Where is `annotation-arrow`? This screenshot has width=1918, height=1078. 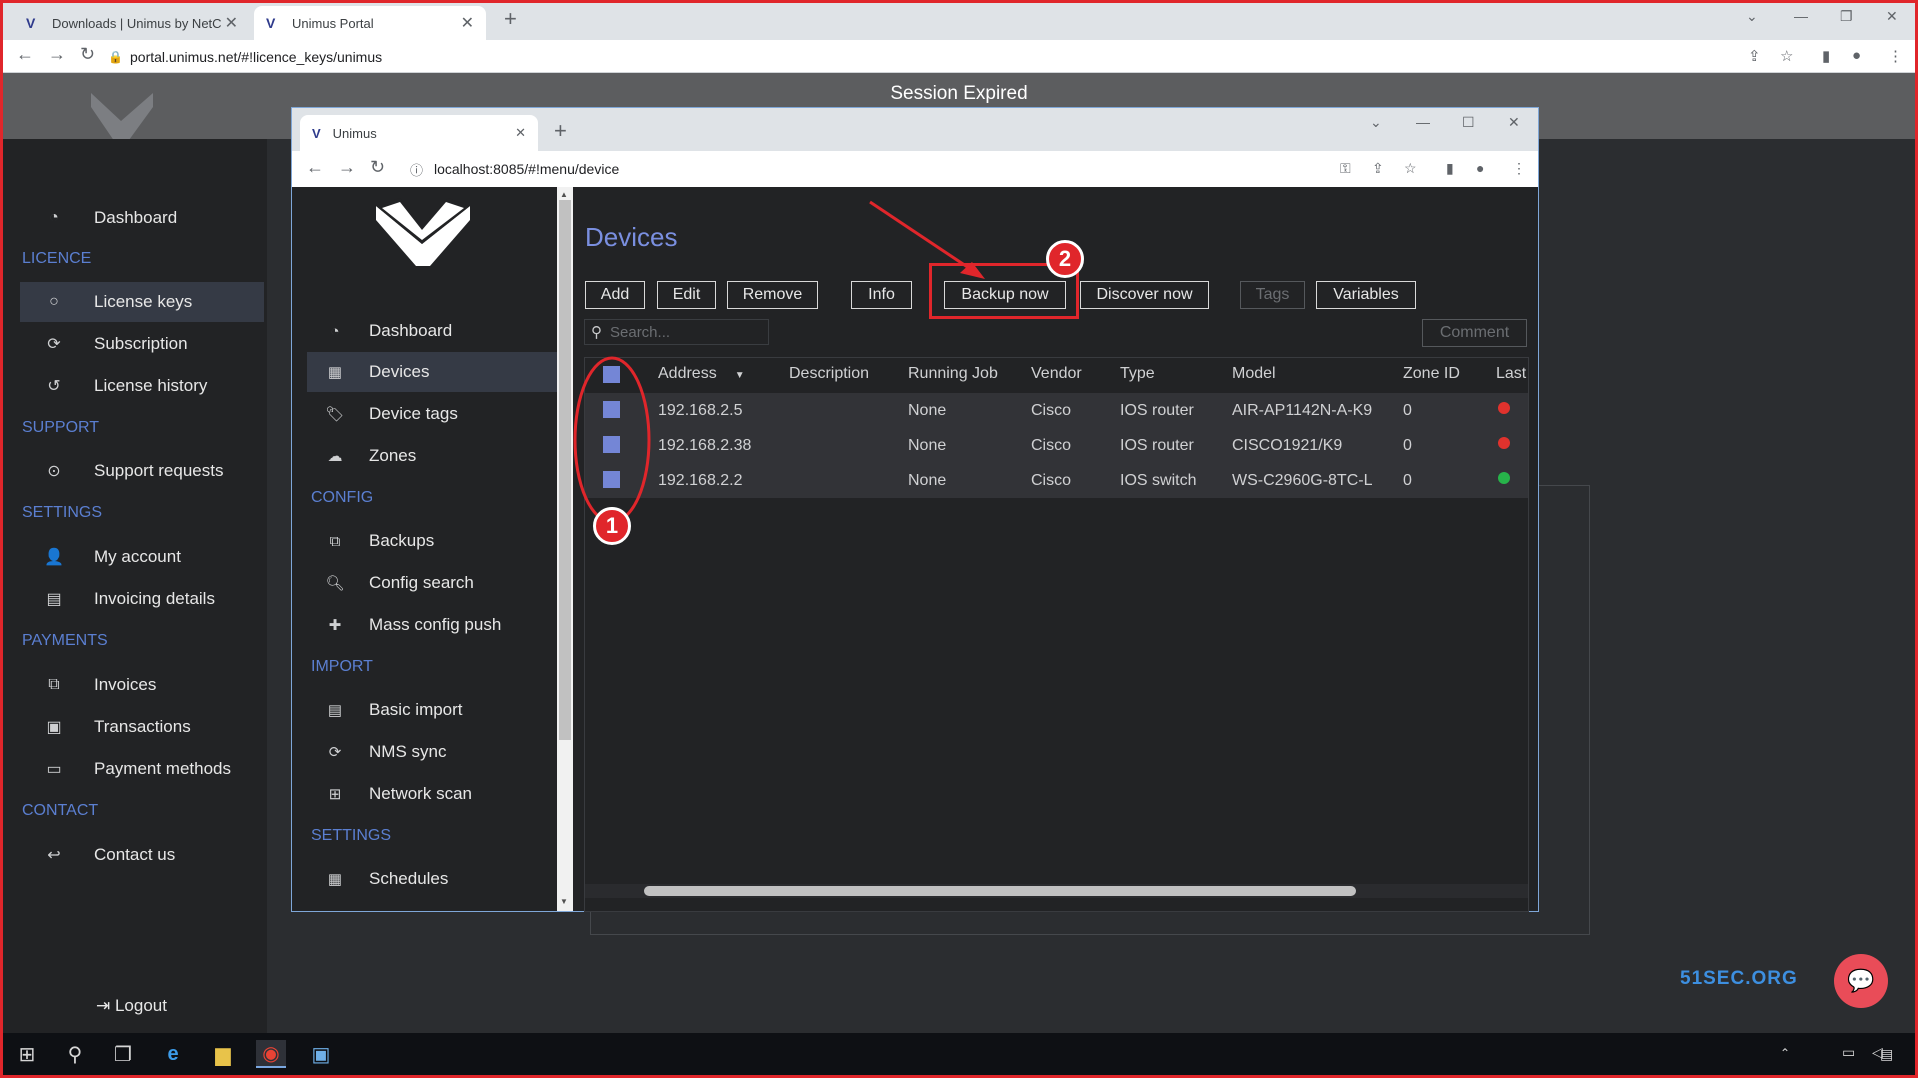 annotation-arrow is located at coordinates (922, 237).